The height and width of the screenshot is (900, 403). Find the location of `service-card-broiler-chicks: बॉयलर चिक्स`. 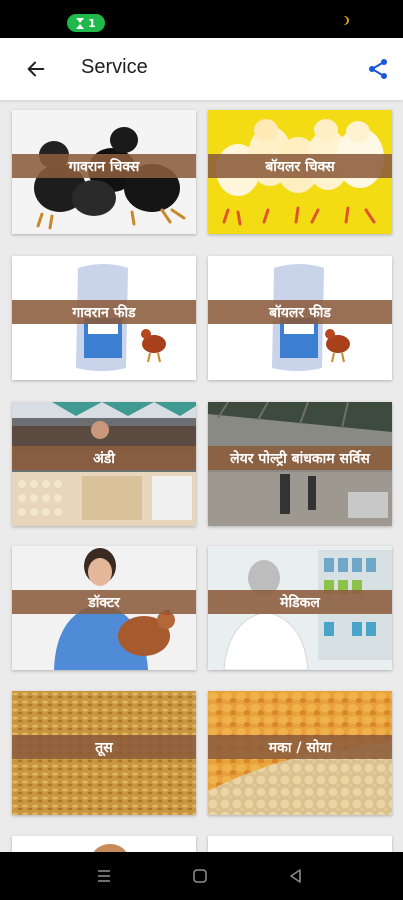

service-card-broiler-chicks: बॉयलर चिक्स is located at coordinates (300, 172).